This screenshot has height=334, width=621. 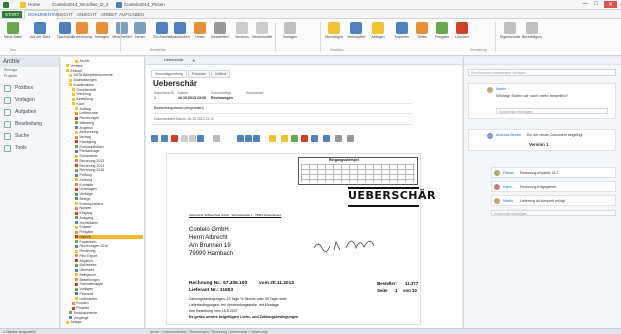 I want to click on tree-item-label: Rechnung 2014, so click(x=92, y=165).